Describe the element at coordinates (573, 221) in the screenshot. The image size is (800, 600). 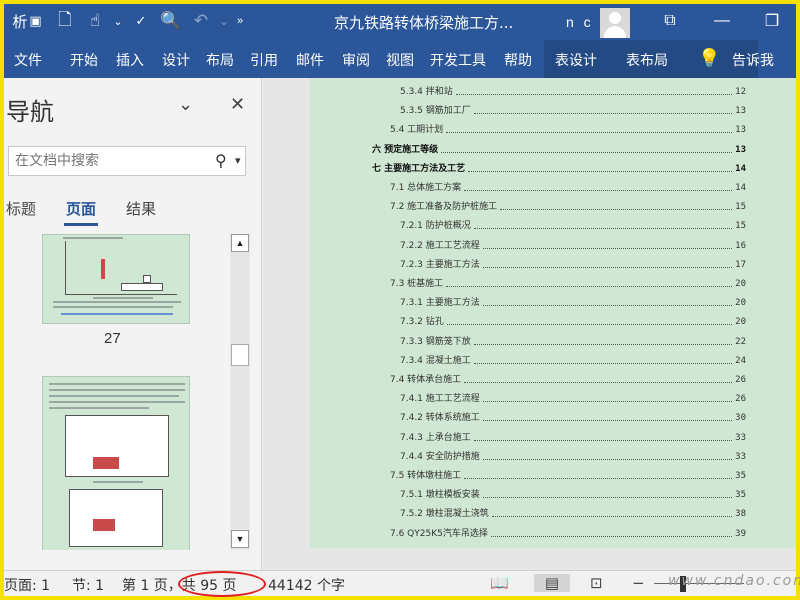
I see `toc-entry: 7.2.1 防护桩概况 15` at that location.